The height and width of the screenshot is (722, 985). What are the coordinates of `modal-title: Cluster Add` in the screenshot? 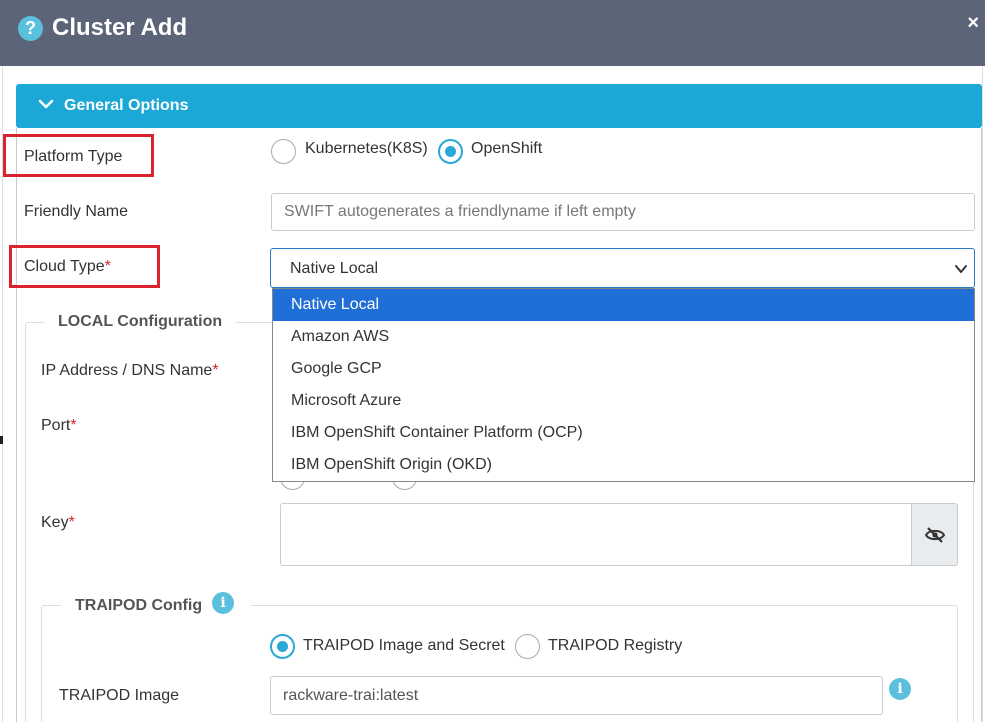 It's located at (120, 27).